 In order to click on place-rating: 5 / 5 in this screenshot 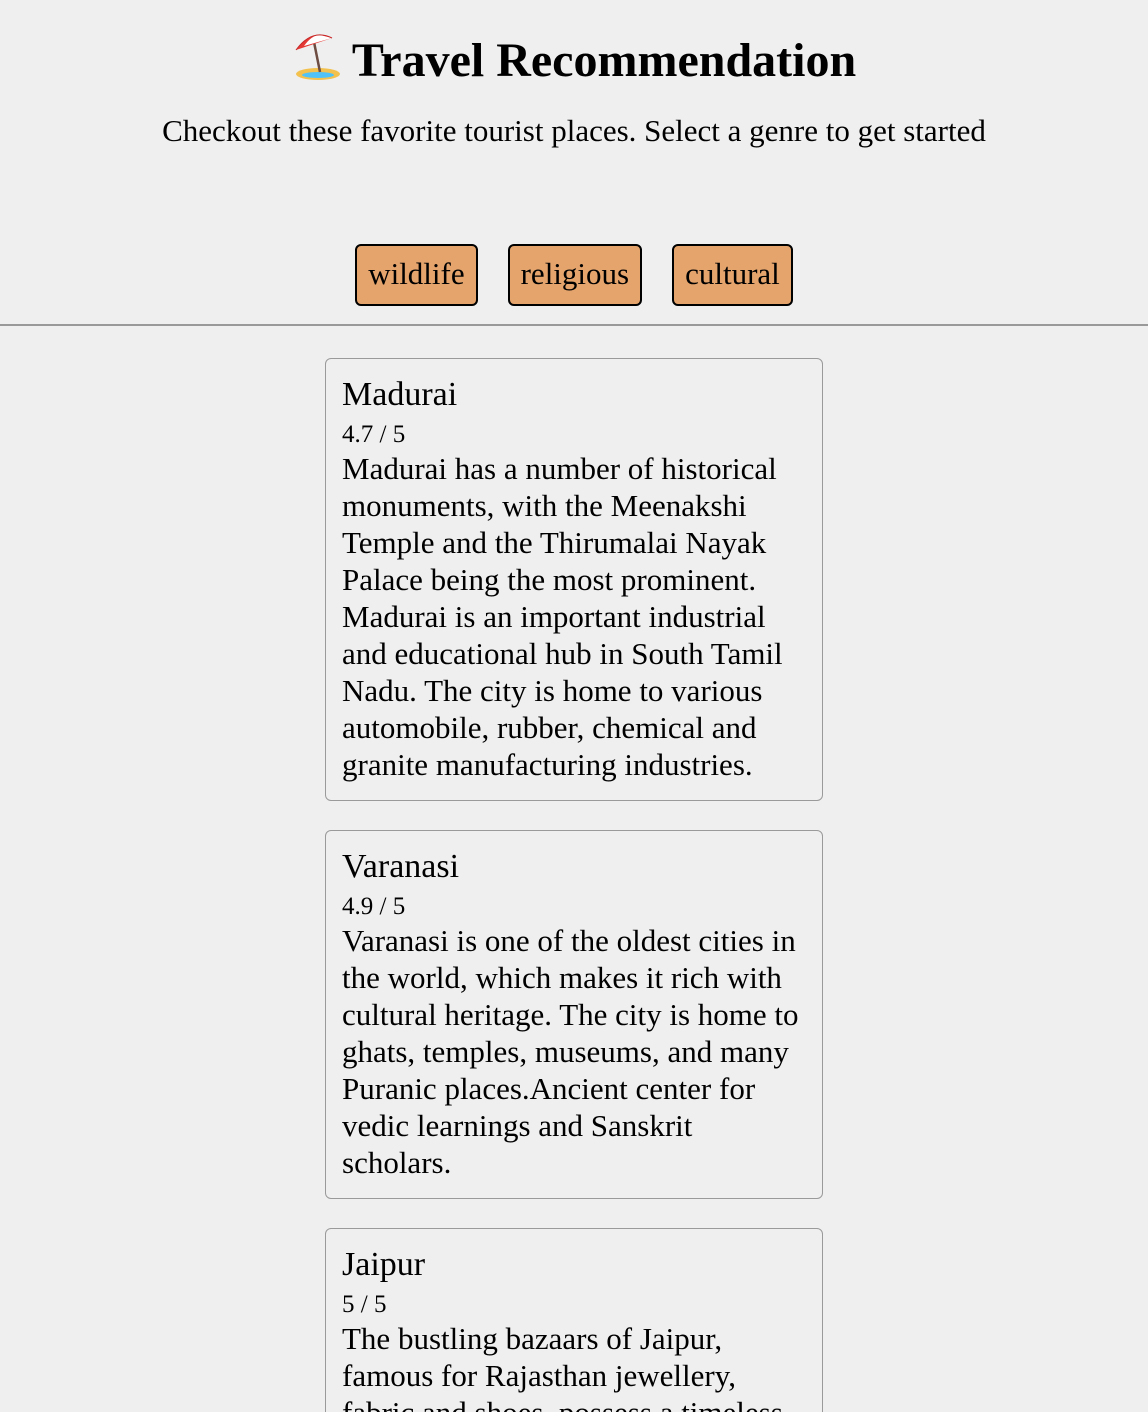, I will do `click(364, 1304)`.